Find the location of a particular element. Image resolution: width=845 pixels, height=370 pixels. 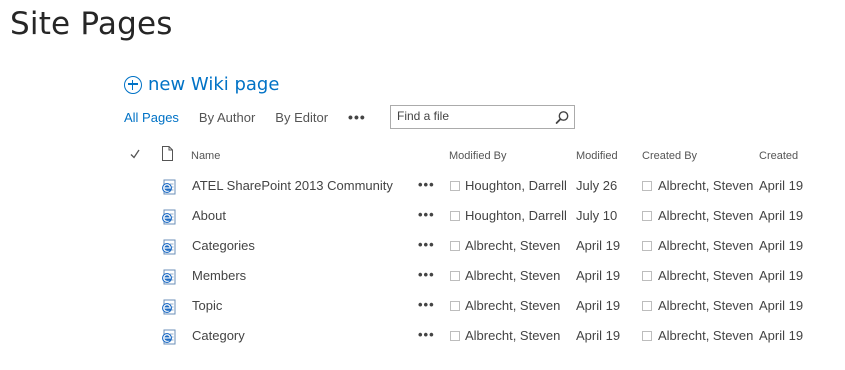

page-title: Site Pages is located at coordinates (91, 24).